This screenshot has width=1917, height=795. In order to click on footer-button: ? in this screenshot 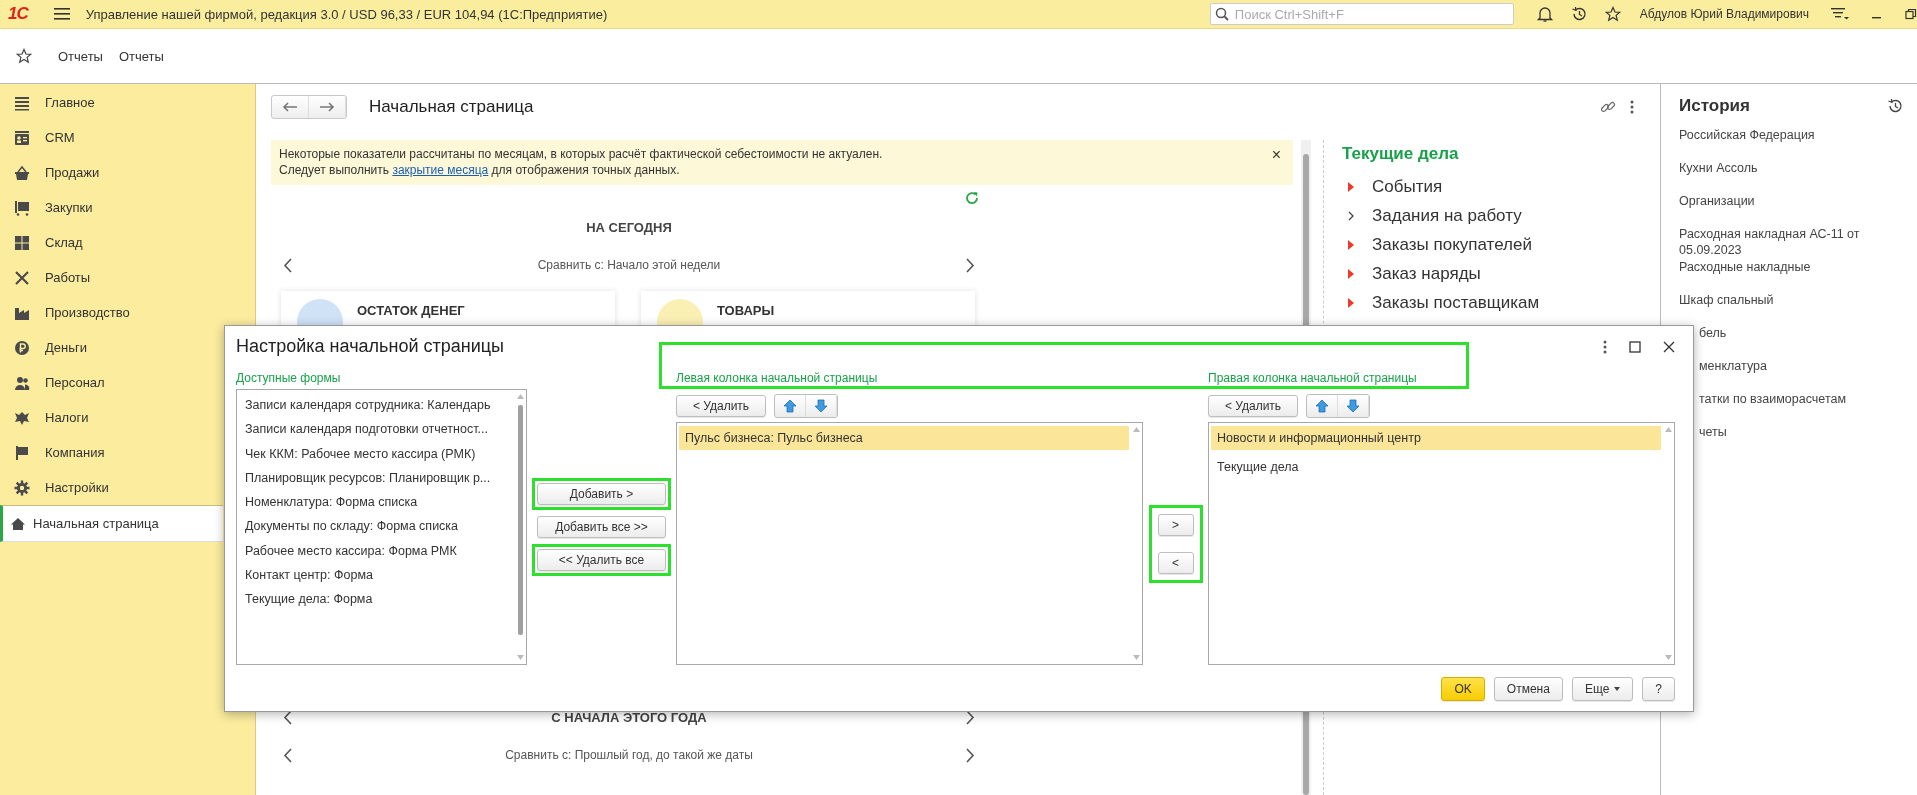, I will do `click(1658, 689)`.